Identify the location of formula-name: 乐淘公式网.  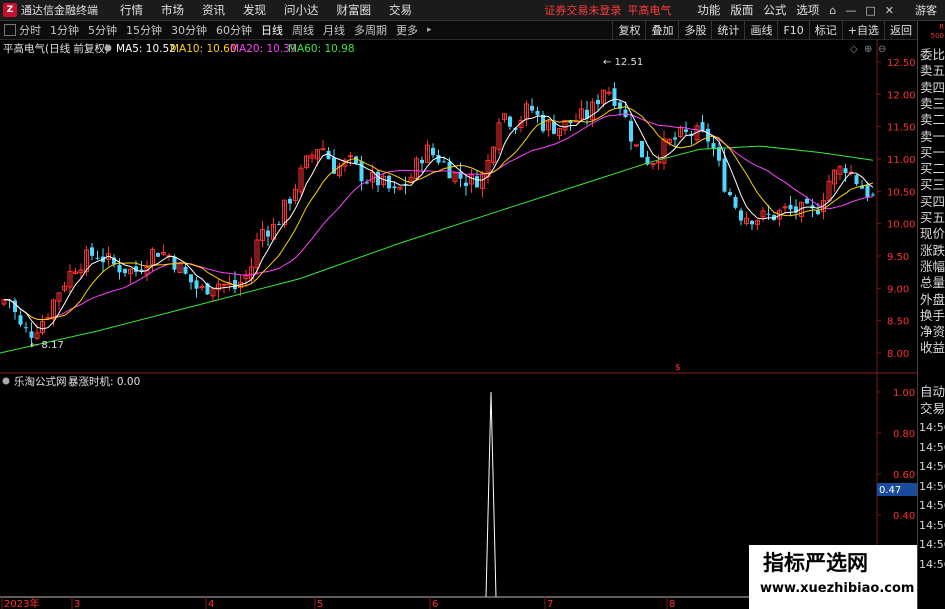
(40, 381).